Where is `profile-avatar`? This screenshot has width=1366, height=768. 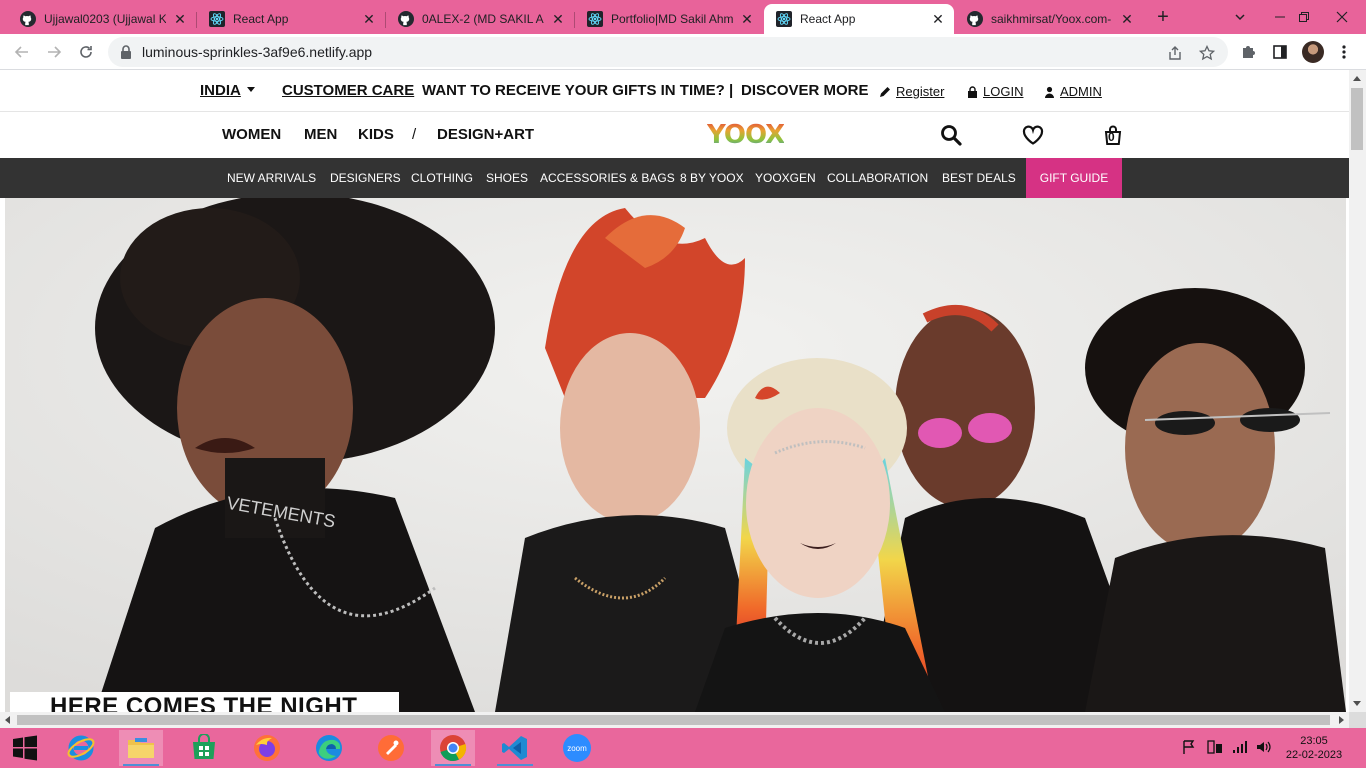 profile-avatar is located at coordinates (1313, 52).